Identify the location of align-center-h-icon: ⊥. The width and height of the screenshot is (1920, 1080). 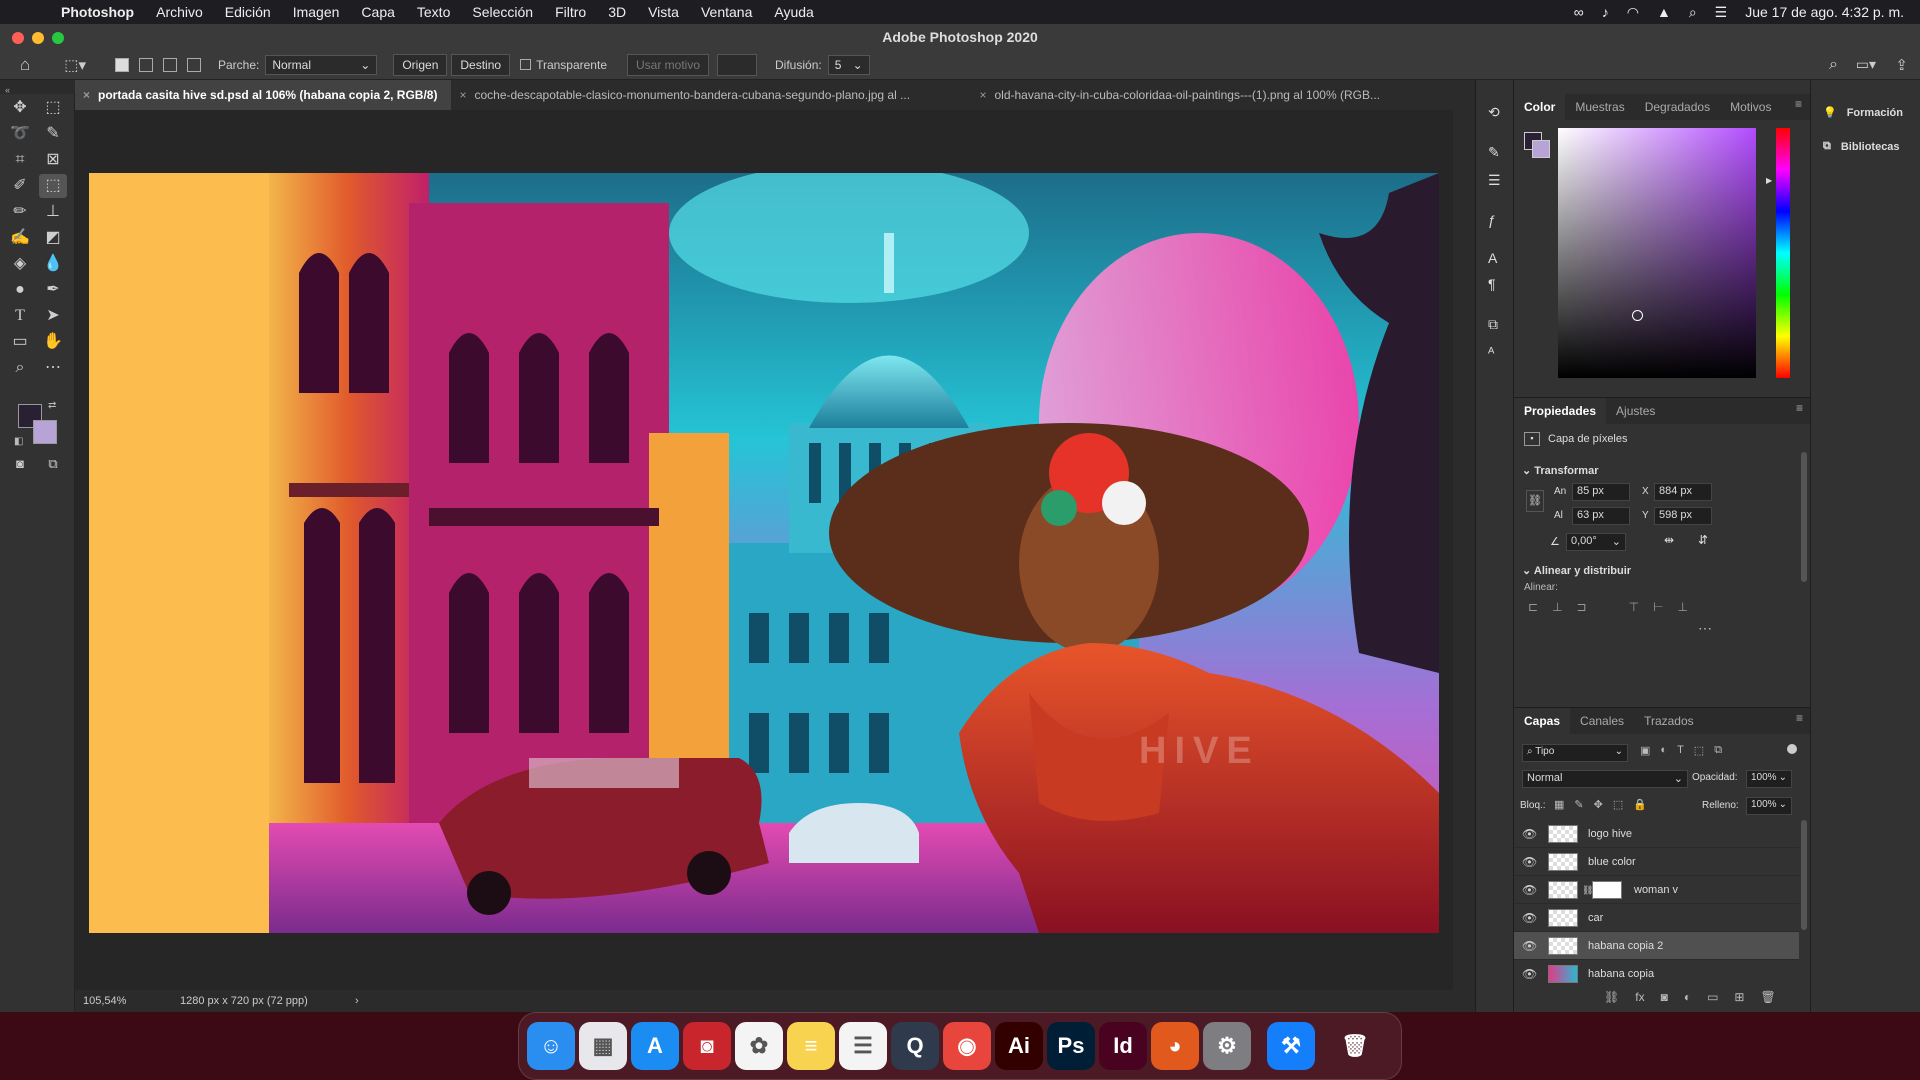
(1557, 607).